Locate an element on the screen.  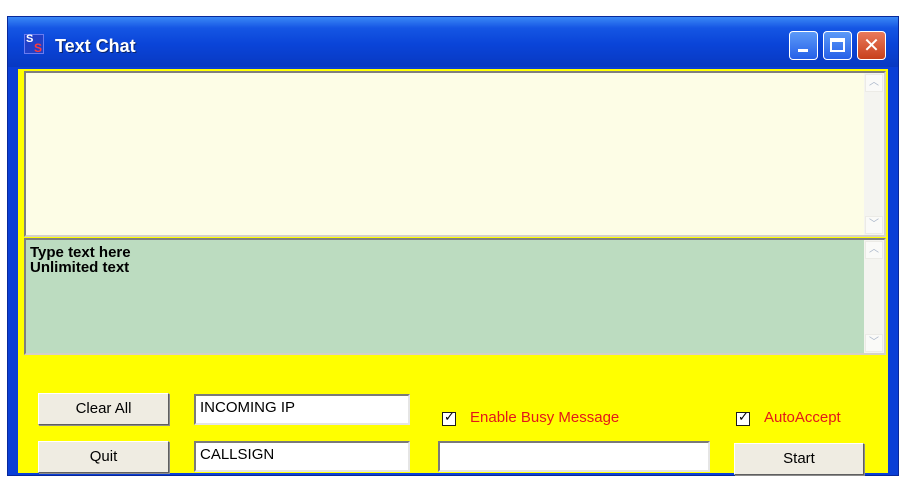
app-icon-letter-bottom: S is located at coordinates (38, 48).